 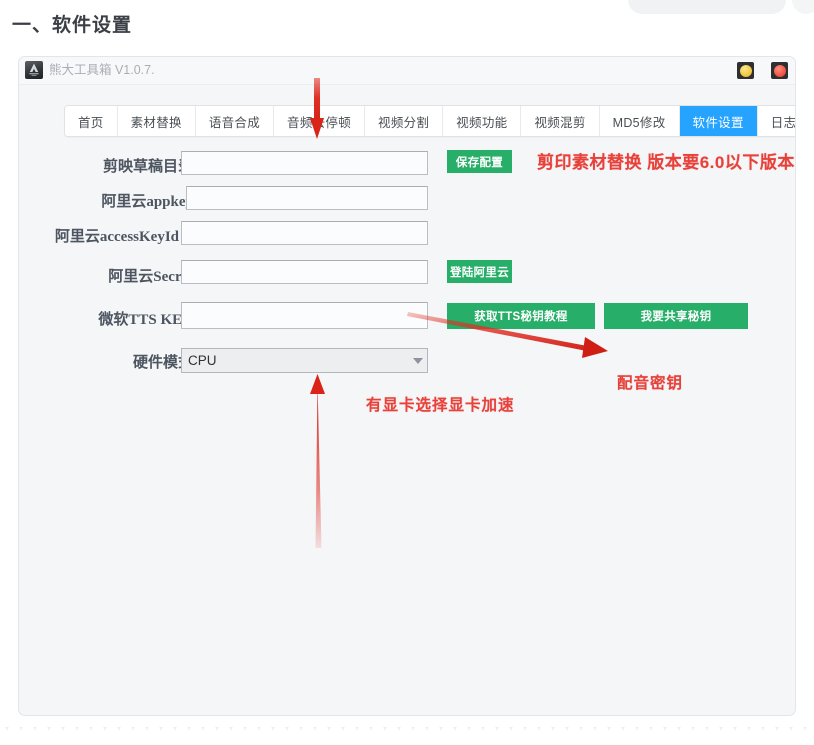 I want to click on input-aliyun-secret, so click(x=304, y=272).